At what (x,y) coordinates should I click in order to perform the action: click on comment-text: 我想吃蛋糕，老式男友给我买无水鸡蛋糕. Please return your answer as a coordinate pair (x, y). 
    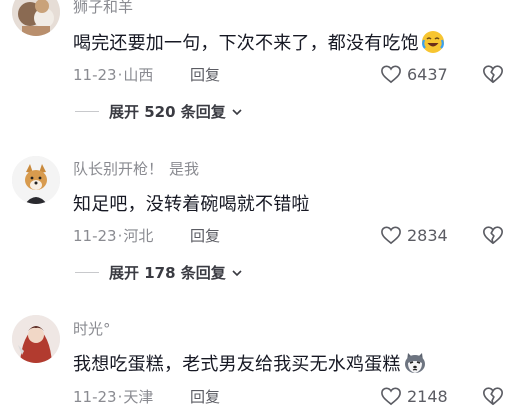
    Looking at the image, I should click on (250, 363).